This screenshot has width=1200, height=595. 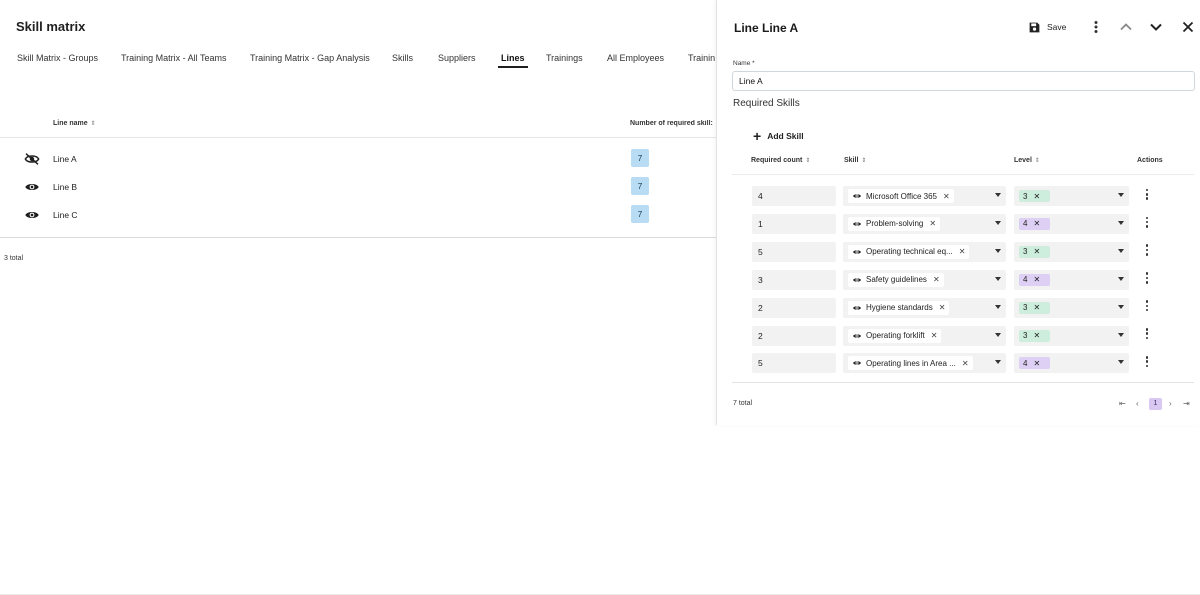 I want to click on chevron-up-icon, so click(x=1126, y=27).